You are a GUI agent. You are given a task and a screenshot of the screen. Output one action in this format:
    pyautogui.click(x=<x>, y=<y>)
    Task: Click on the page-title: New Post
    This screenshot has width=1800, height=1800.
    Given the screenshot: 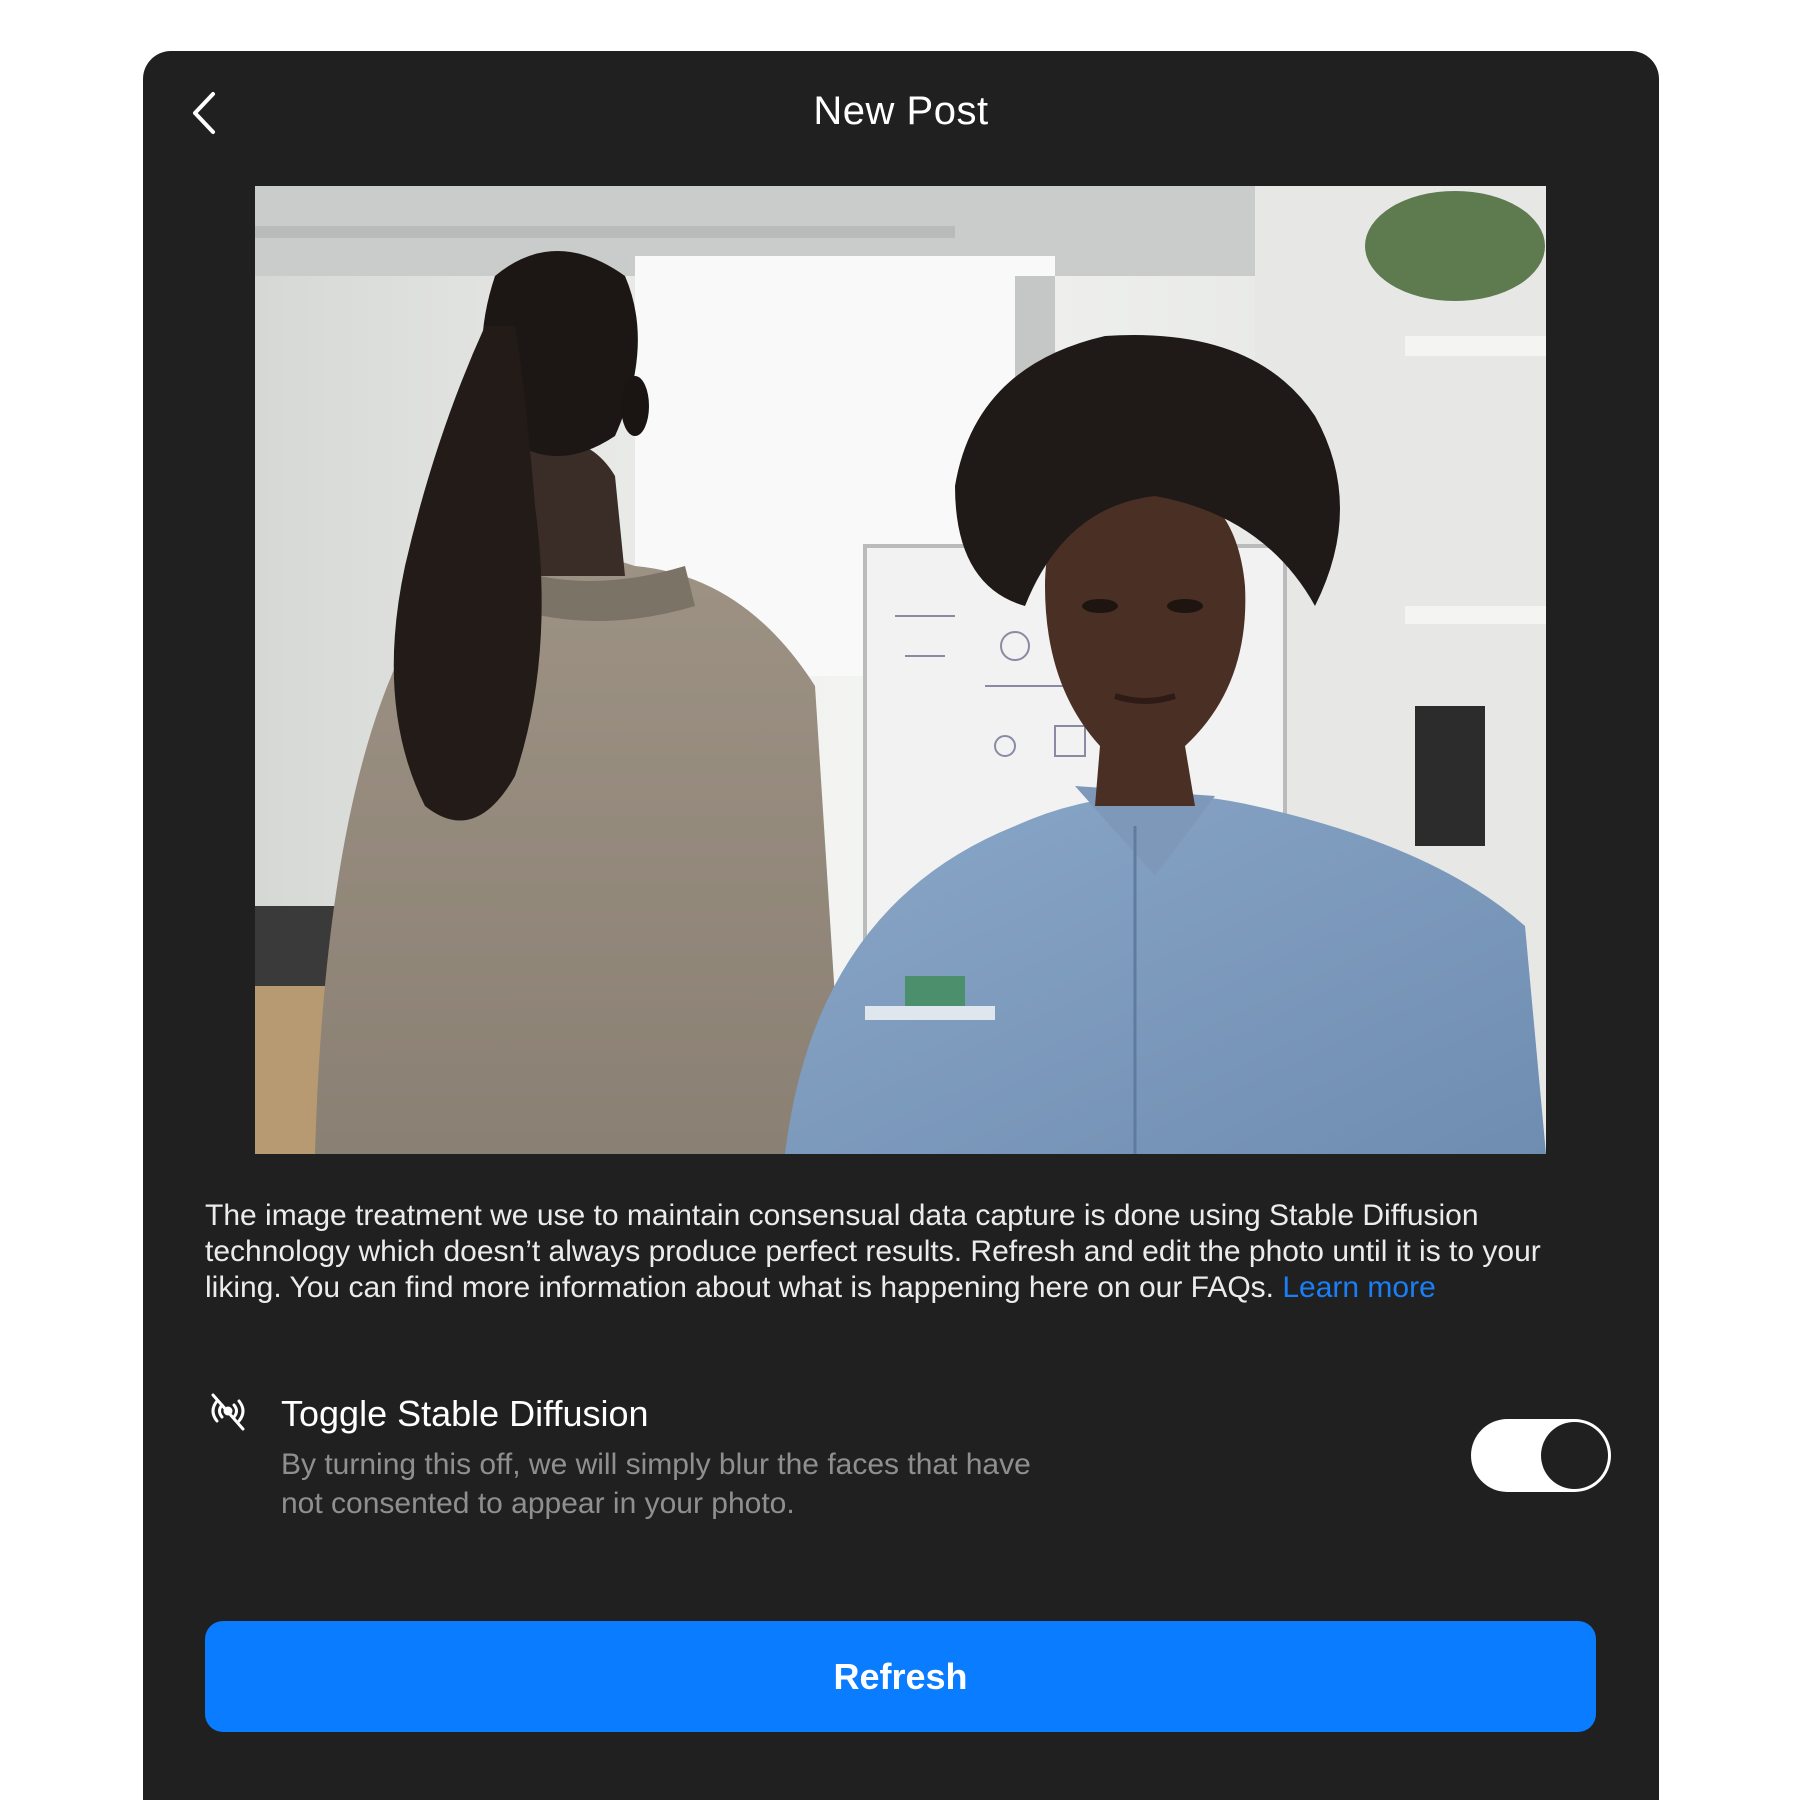 What is the action you would take?
    pyautogui.click(x=901, y=111)
    